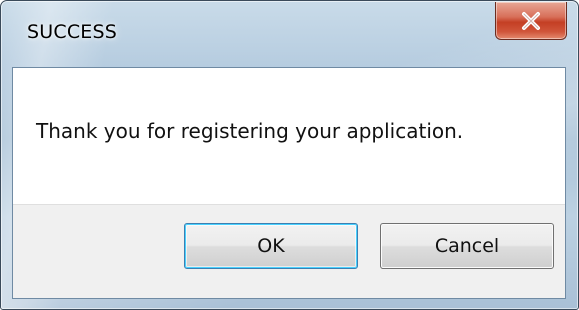 This screenshot has height=310, width=579. I want to click on ok-button: OK, so click(271, 246).